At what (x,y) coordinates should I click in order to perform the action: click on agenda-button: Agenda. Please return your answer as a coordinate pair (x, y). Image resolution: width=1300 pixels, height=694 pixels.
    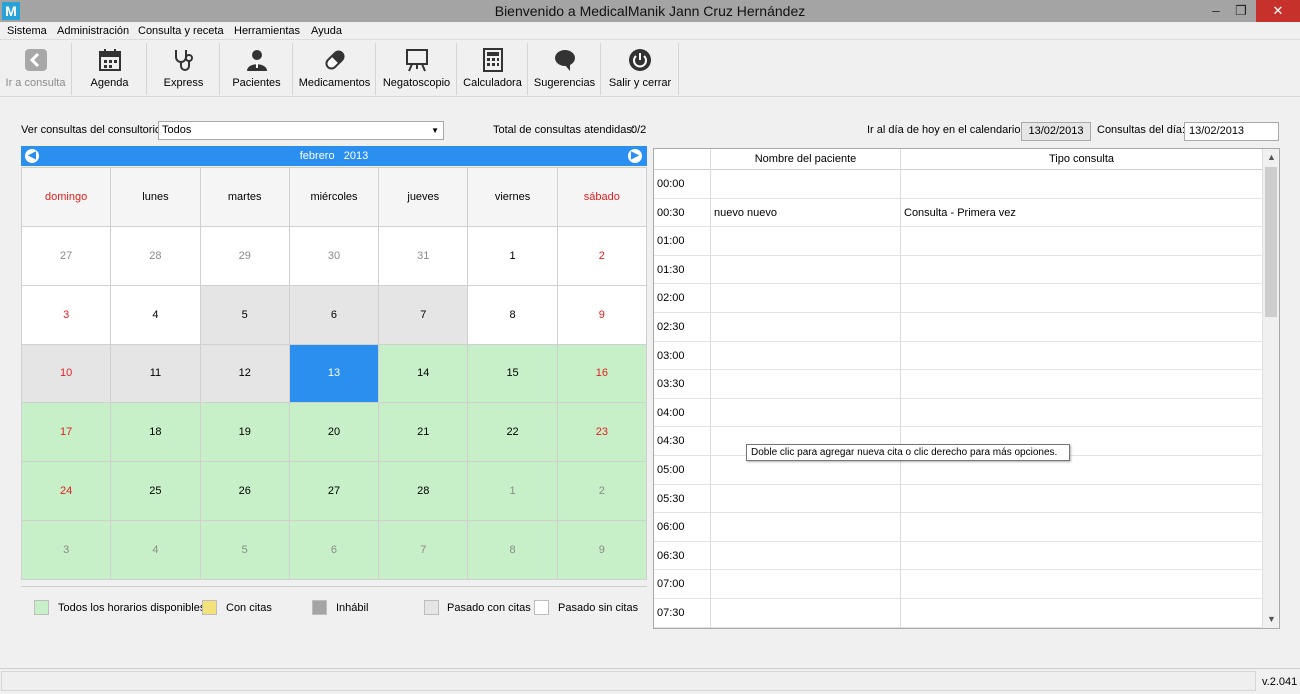
    Looking at the image, I should click on (110, 69).